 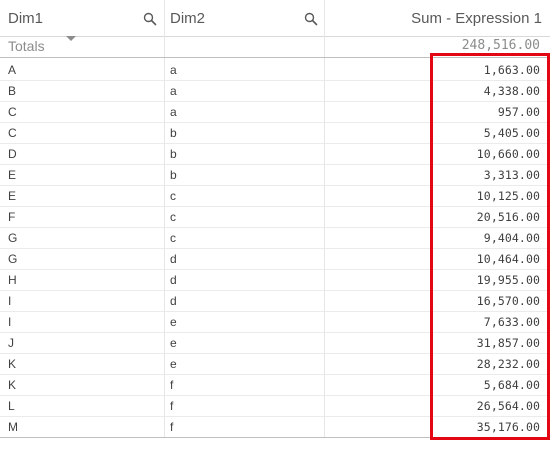 What do you see at coordinates (12, 154) in the screenshot?
I see `cell-dim1: D` at bounding box center [12, 154].